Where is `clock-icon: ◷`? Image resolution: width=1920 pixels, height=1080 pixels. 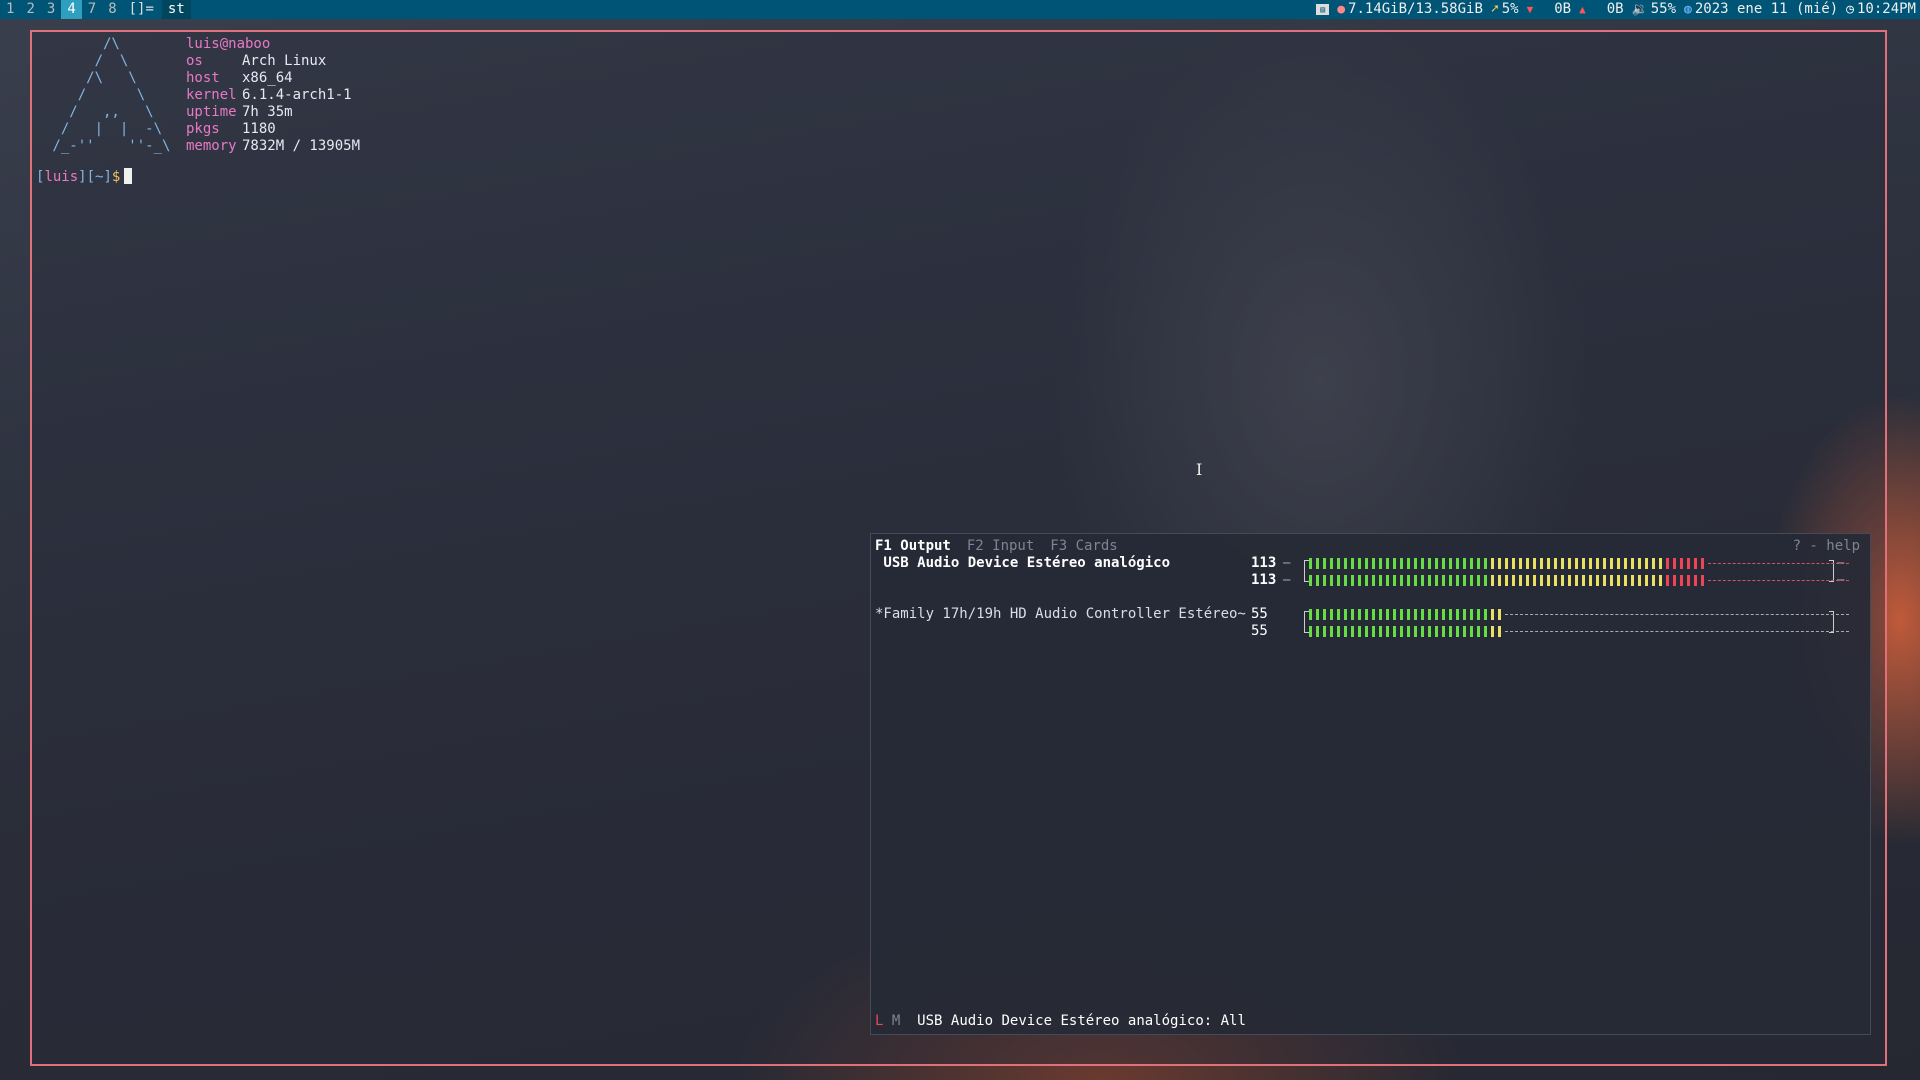 clock-icon: ◷ is located at coordinates (1850, 9).